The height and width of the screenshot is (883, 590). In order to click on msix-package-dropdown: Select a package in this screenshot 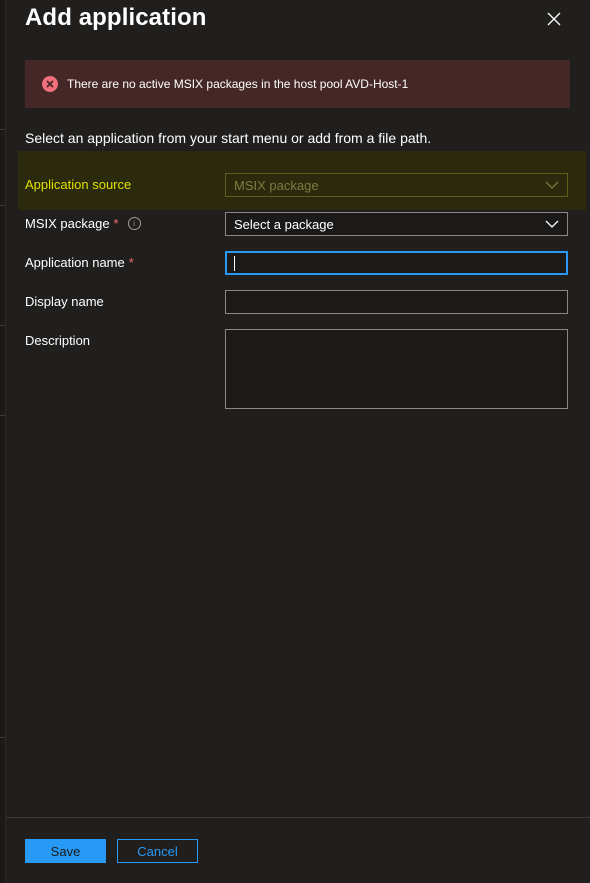, I will do `click(396, 224)`.